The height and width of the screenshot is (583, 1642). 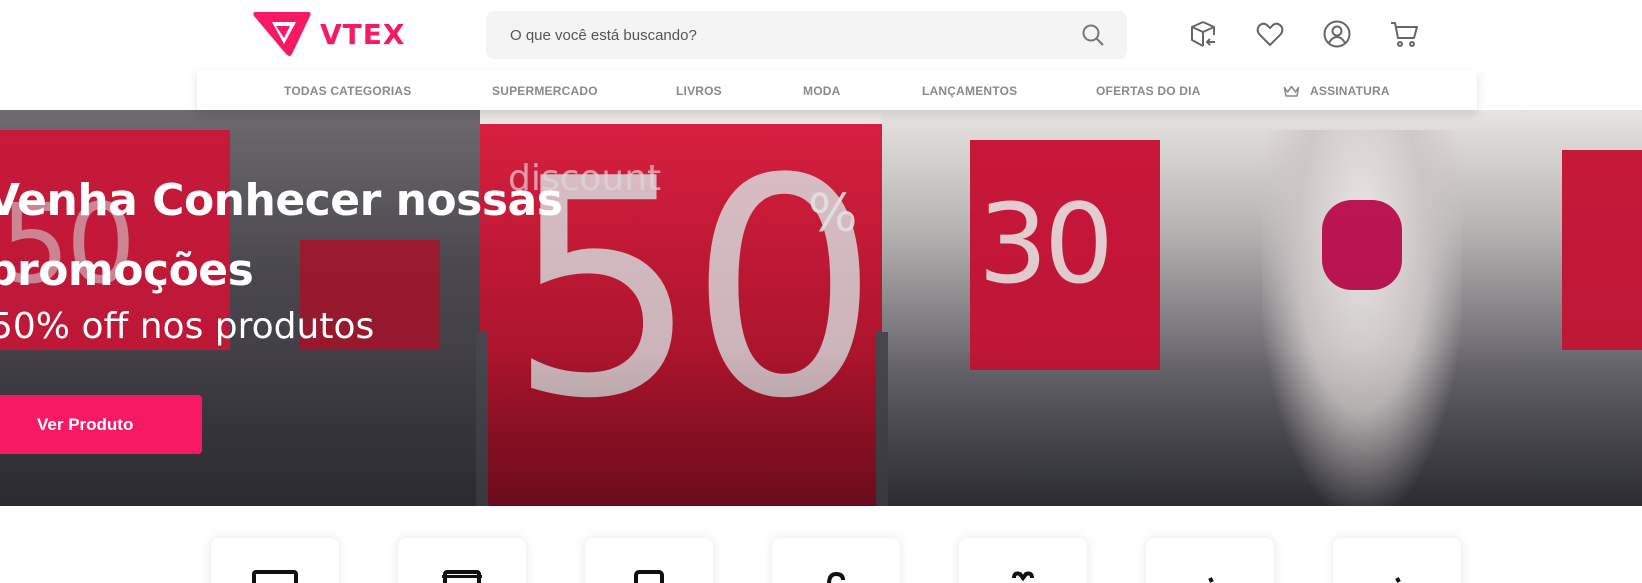 I want to click on nav-item-label: TODAS CATEGORIAS, so click(x=348, y=91).